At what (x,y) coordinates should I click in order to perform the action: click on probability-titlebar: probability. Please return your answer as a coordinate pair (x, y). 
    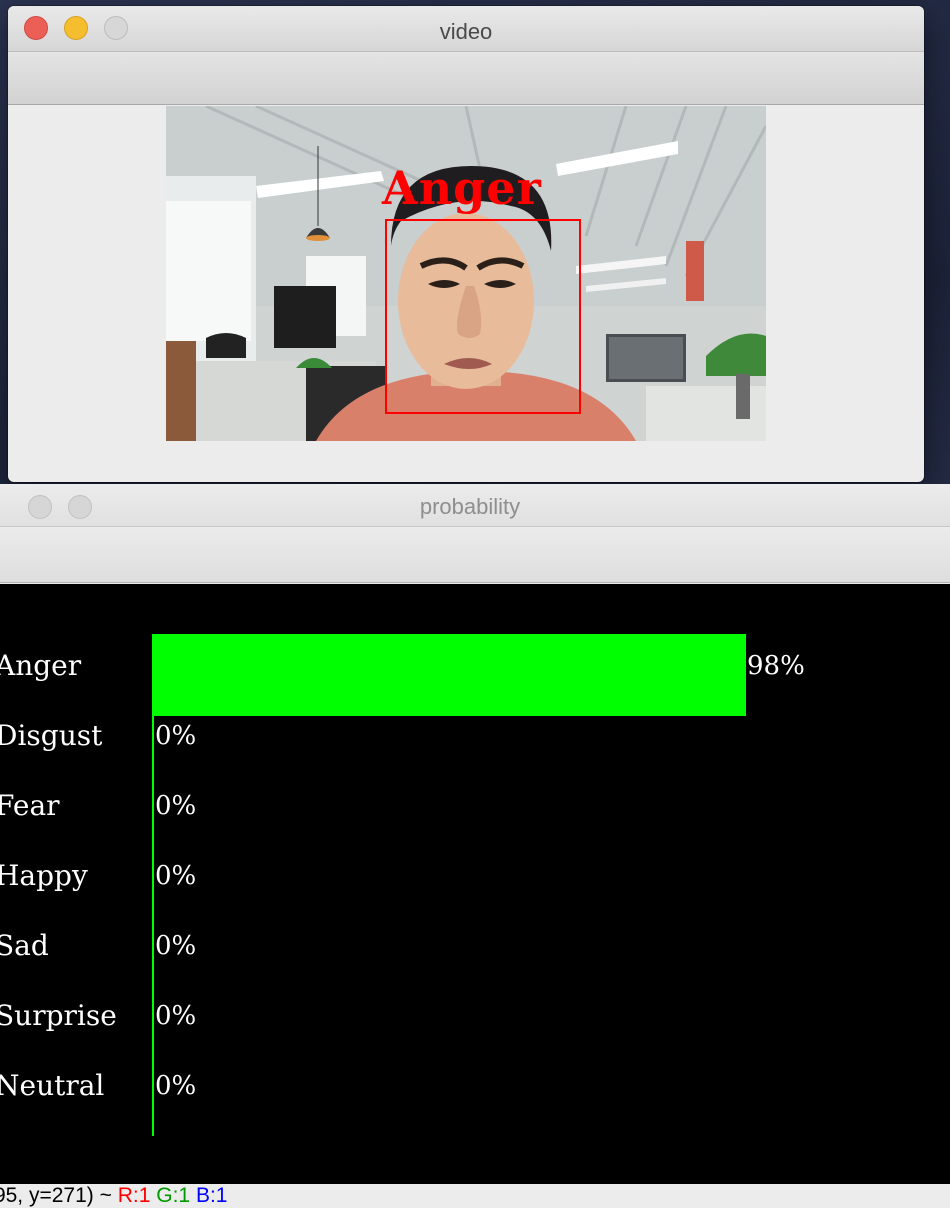
    Looking at the image, I should click on (475, 505).